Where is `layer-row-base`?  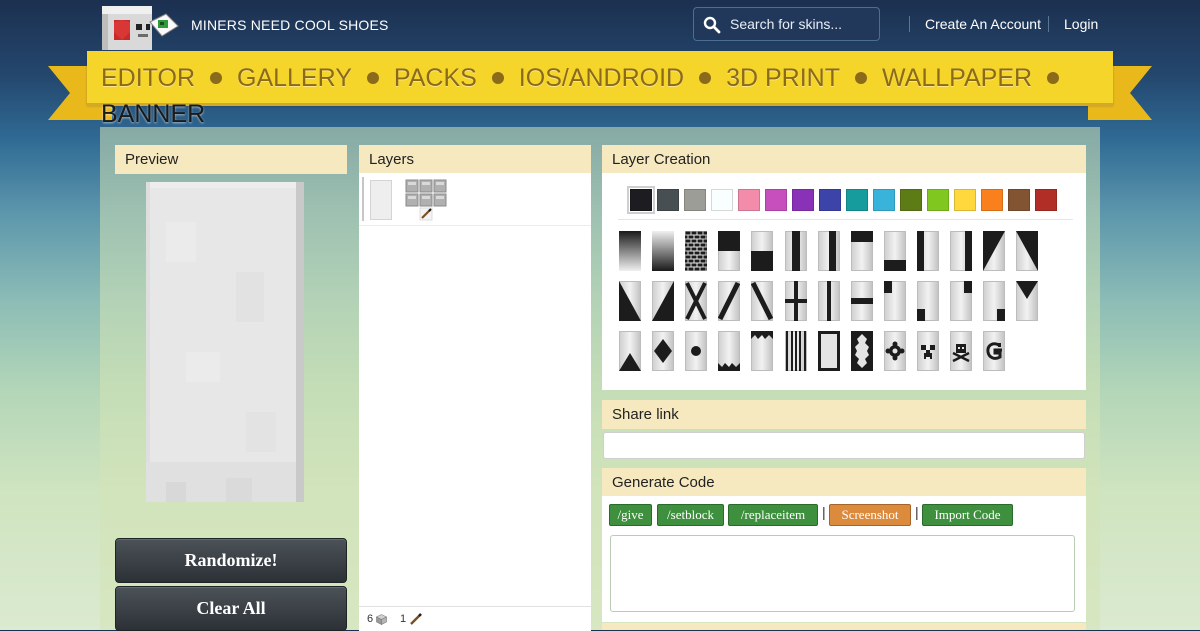 layer-row-base is located at coordinates (475, 200).